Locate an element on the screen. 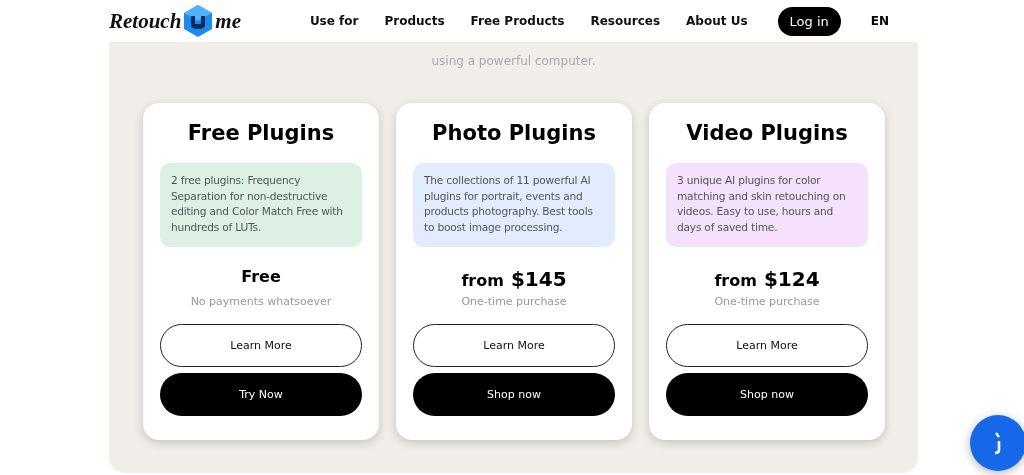 The width and height of the screenshot is (1024, 475). login-button: Log in is located at coordinates (809, 21).